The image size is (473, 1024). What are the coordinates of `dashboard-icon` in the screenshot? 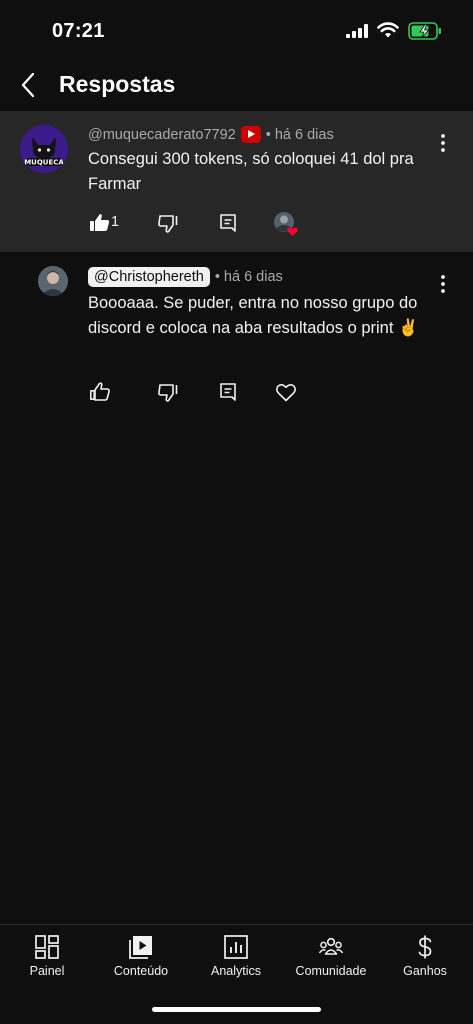 It's located at (47, 947).